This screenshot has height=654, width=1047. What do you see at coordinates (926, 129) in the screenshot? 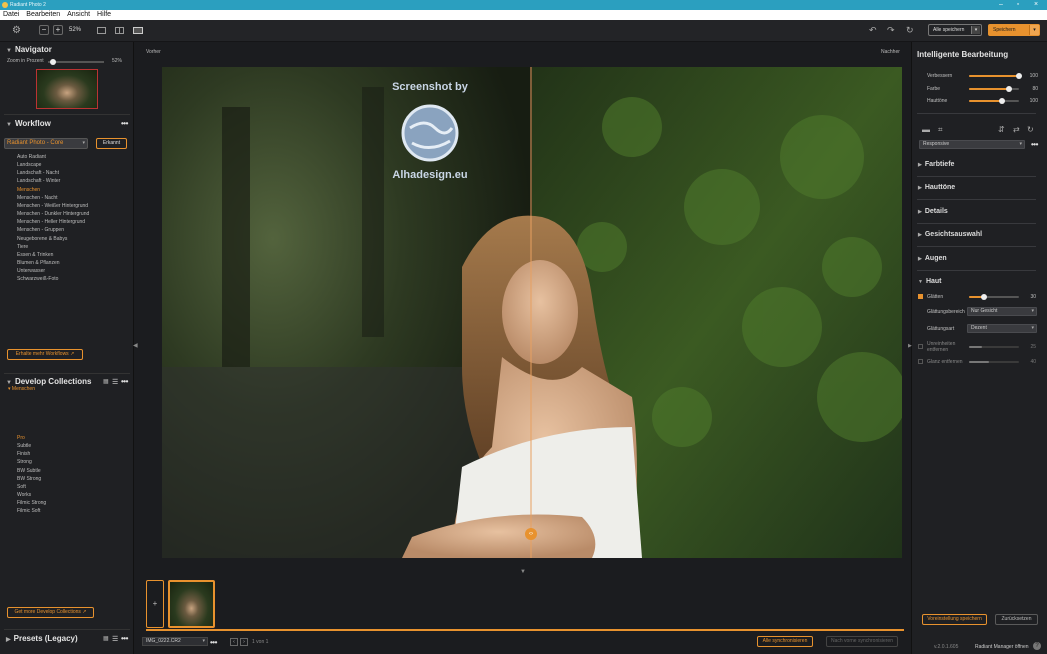
I see `image-icon: ▬` at bounding box center [926, 129].